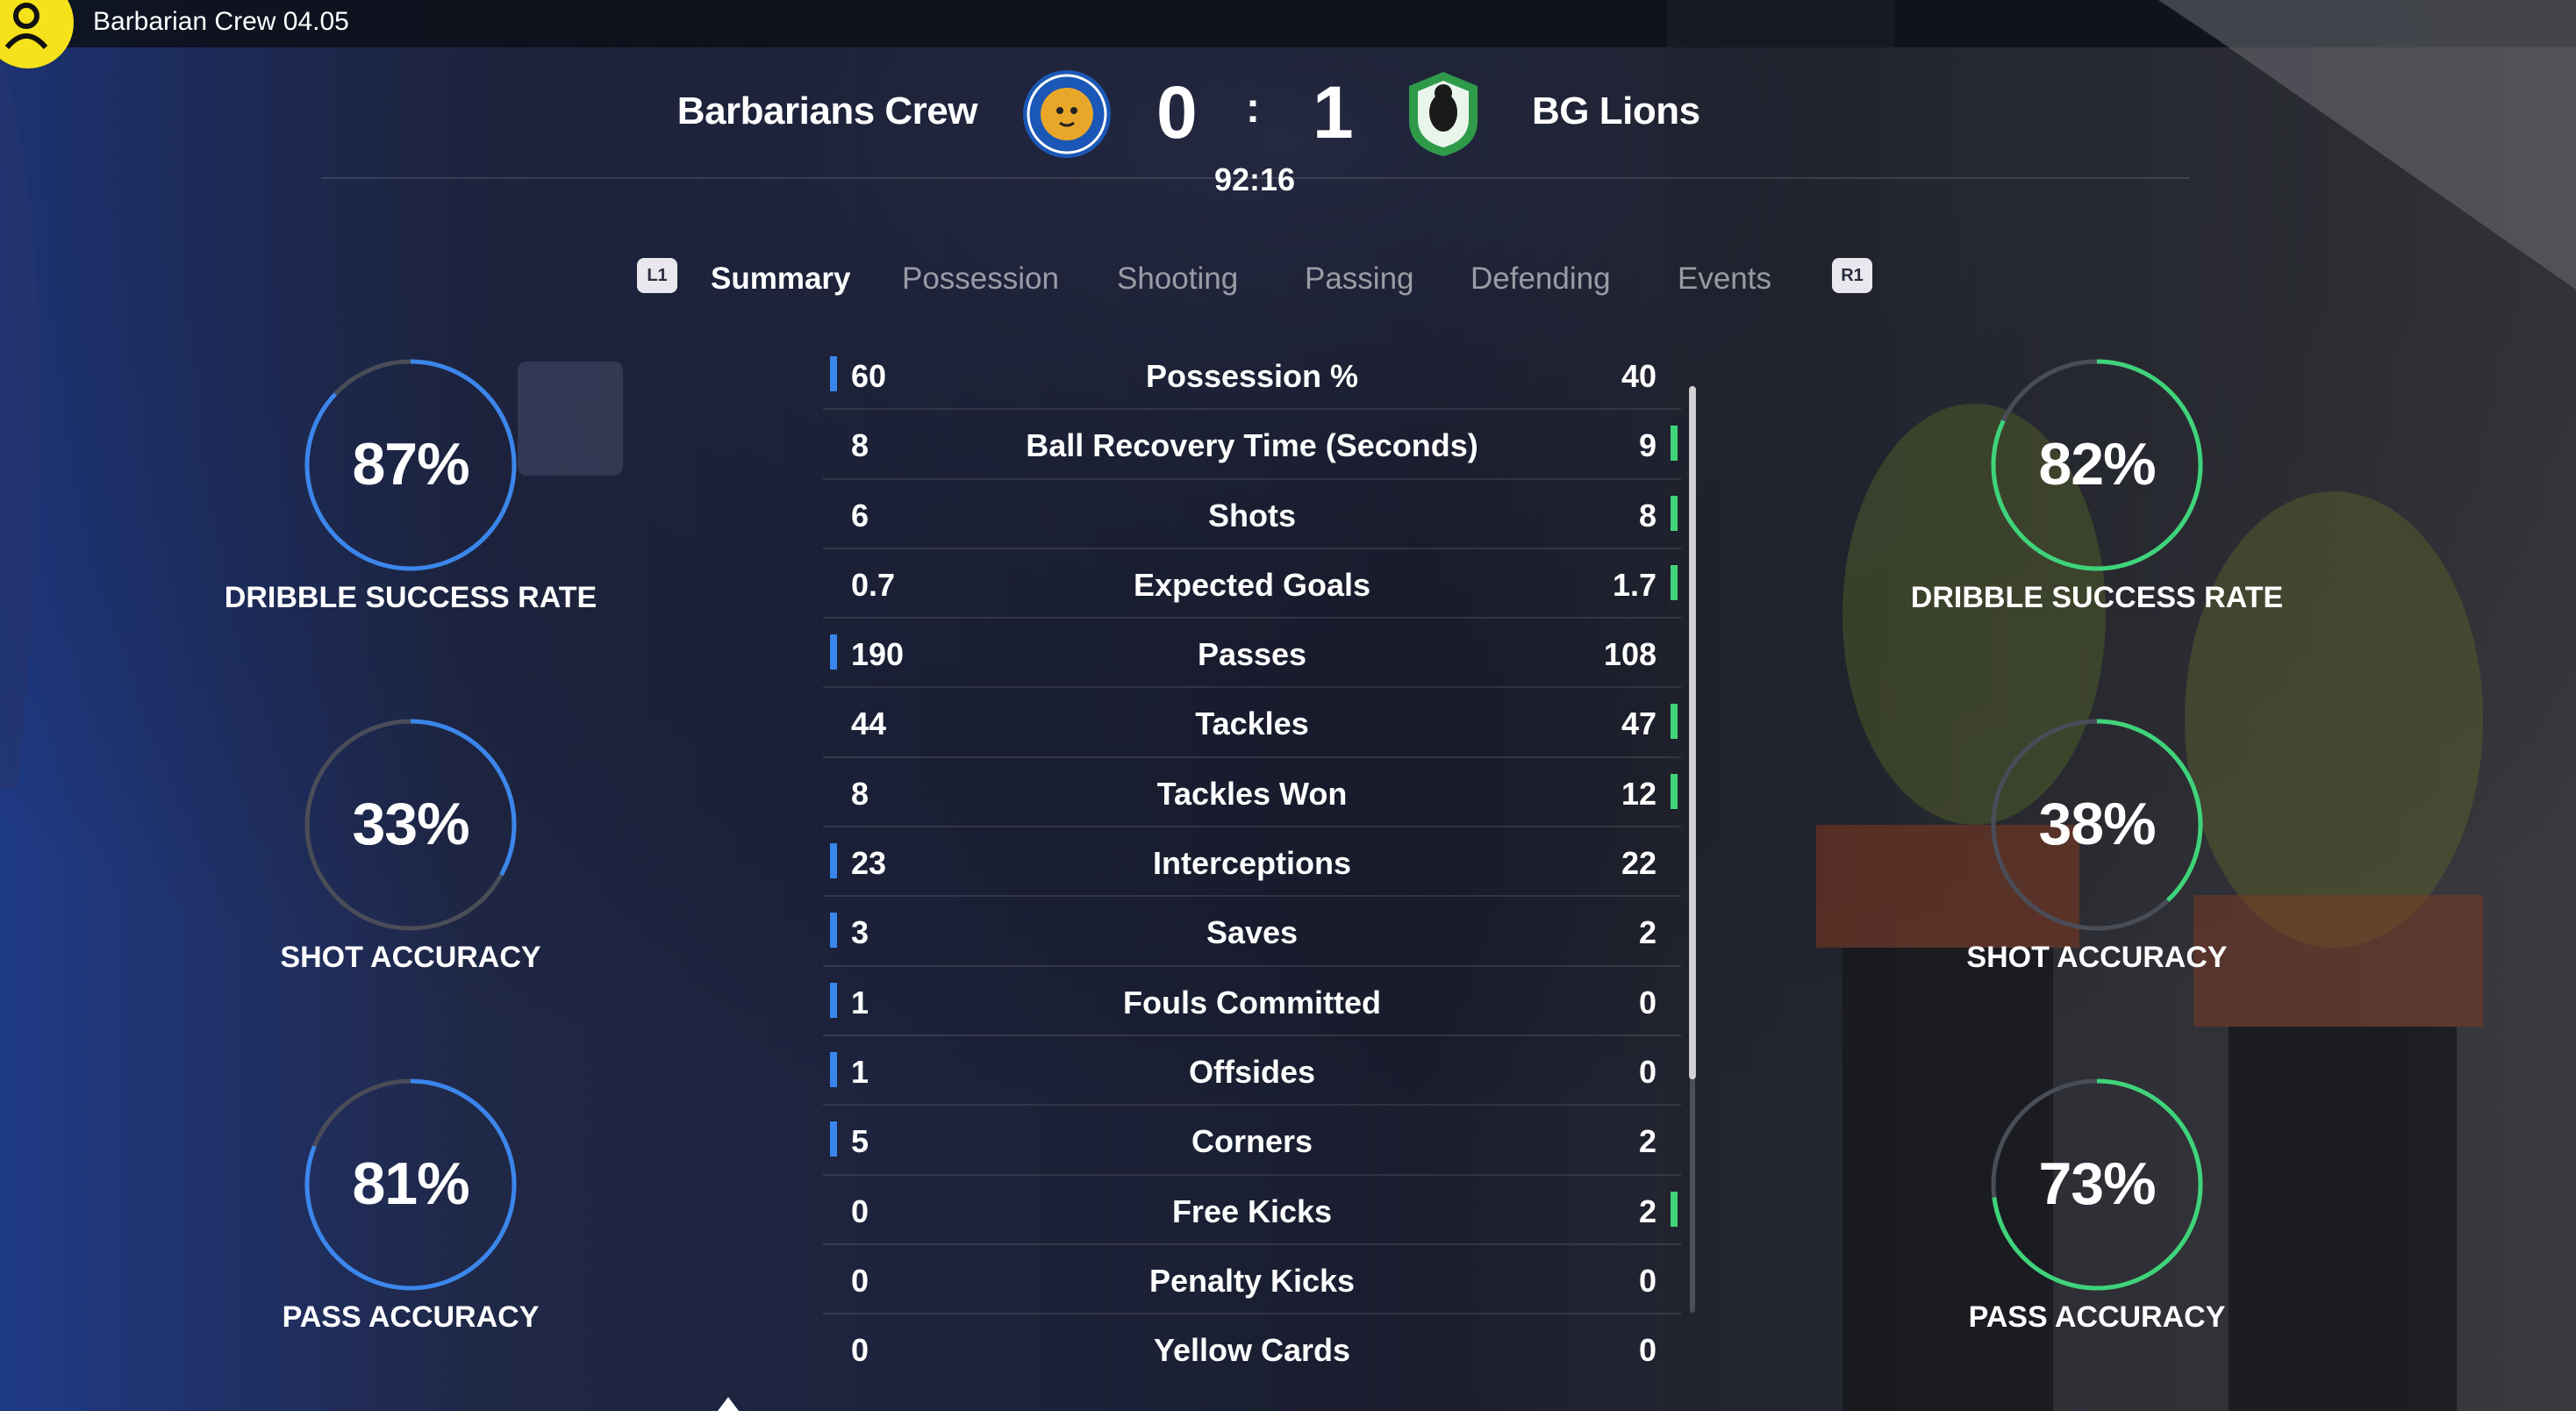 Image resolution: width=2576 pixels, height=1411 pixels. I want to click on away-stat-value: 47, so click(1639, 724).